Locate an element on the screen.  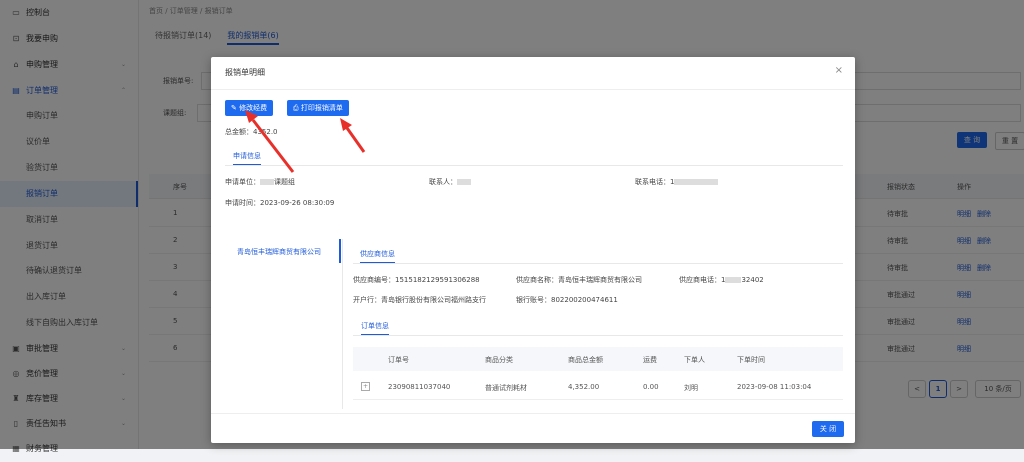
print-list-button: ⎙ 打印报销清单 is located at coordinates (318, 108).